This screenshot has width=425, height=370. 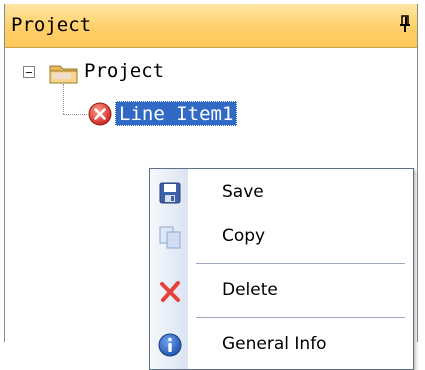 I want to click on error-icon, so click(x=100, y=114).